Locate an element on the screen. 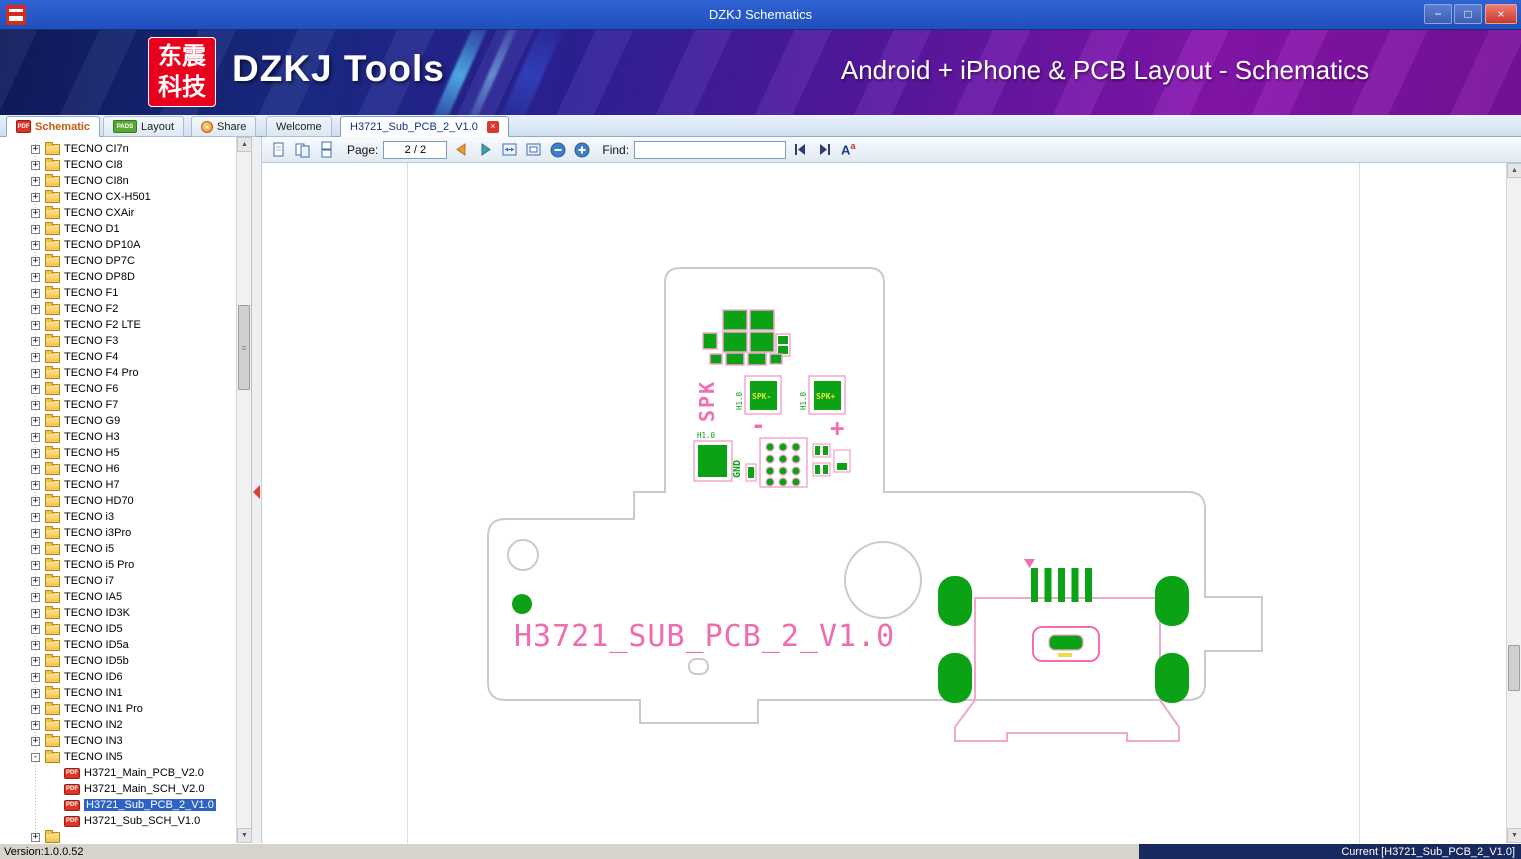  zoom-in-icon is located at coordinates (581, 149).